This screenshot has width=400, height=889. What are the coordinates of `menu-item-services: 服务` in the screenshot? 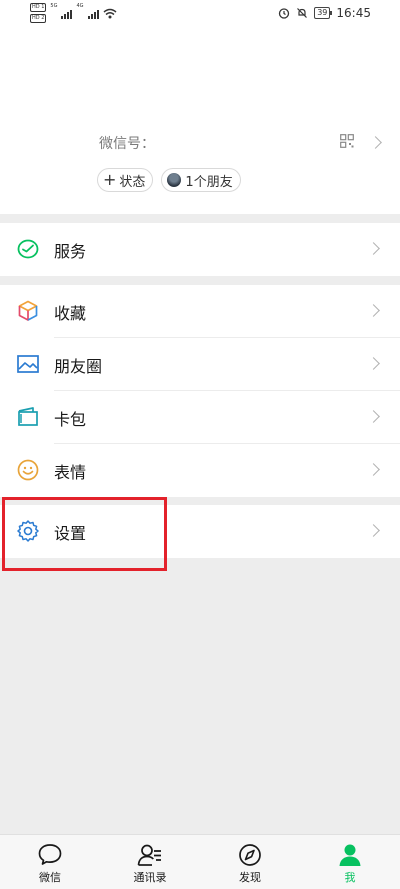 It's located at (200, 249).